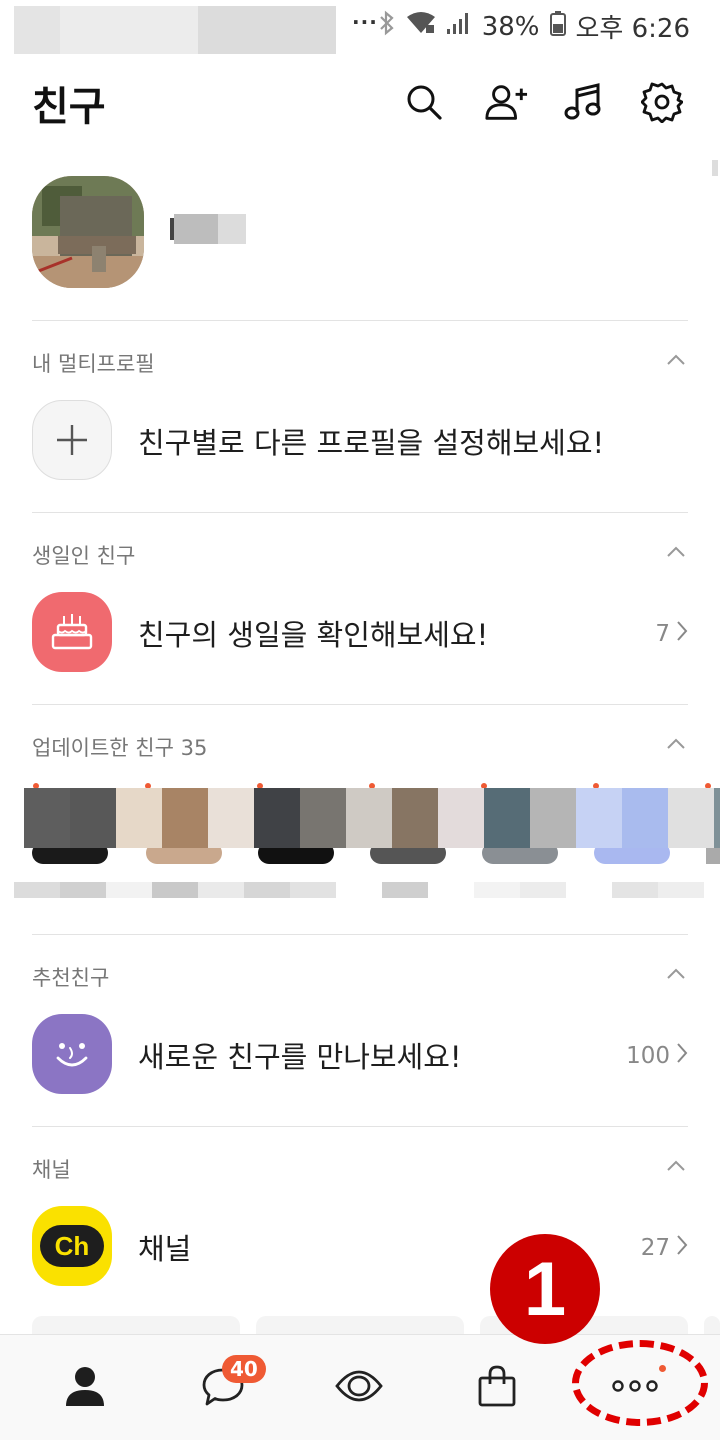  I want to click on bluetooth-icon, so click(387, 26).